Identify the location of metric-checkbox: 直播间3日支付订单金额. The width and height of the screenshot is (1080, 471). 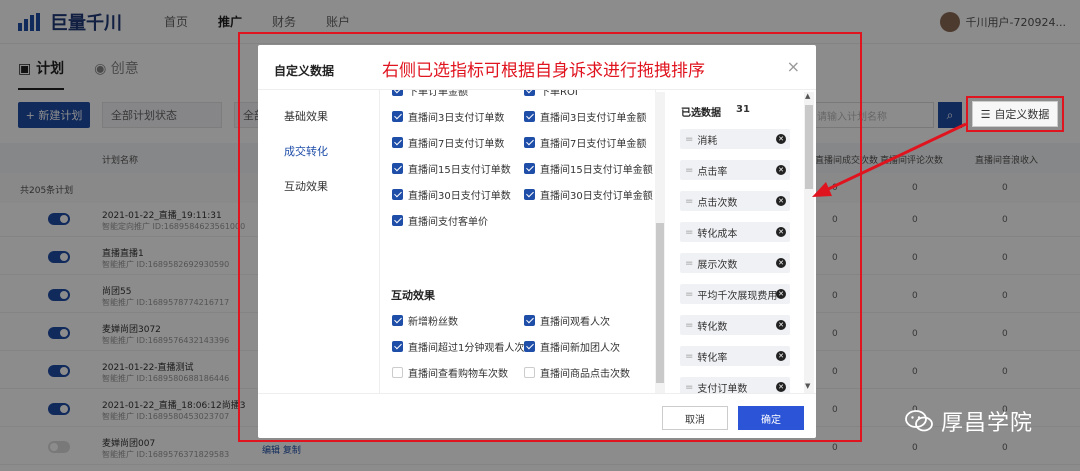
(585, 116).